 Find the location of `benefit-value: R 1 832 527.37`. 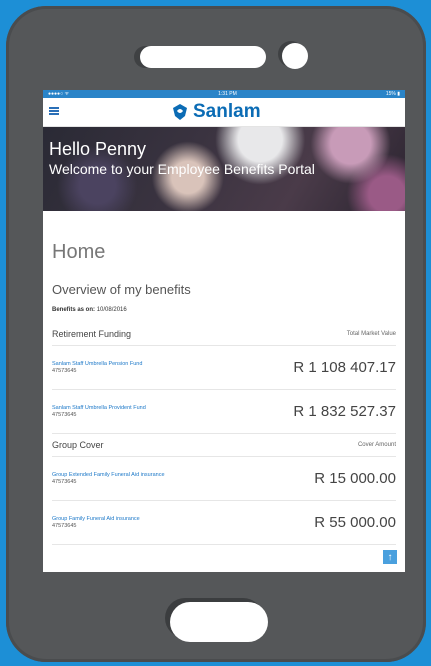

benefit-value: R 1 832 527.37 is located at coordinates (344, 411).